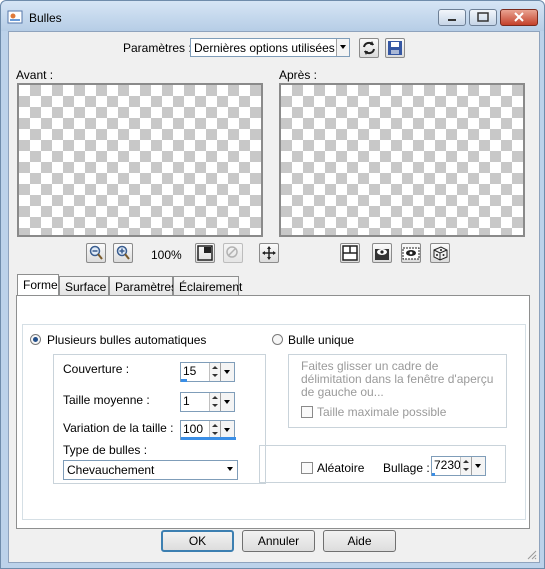 Image resolution: width=545 pixels, height=569 pixels. I want to click on before-label: Avant :, so click(35, 75).